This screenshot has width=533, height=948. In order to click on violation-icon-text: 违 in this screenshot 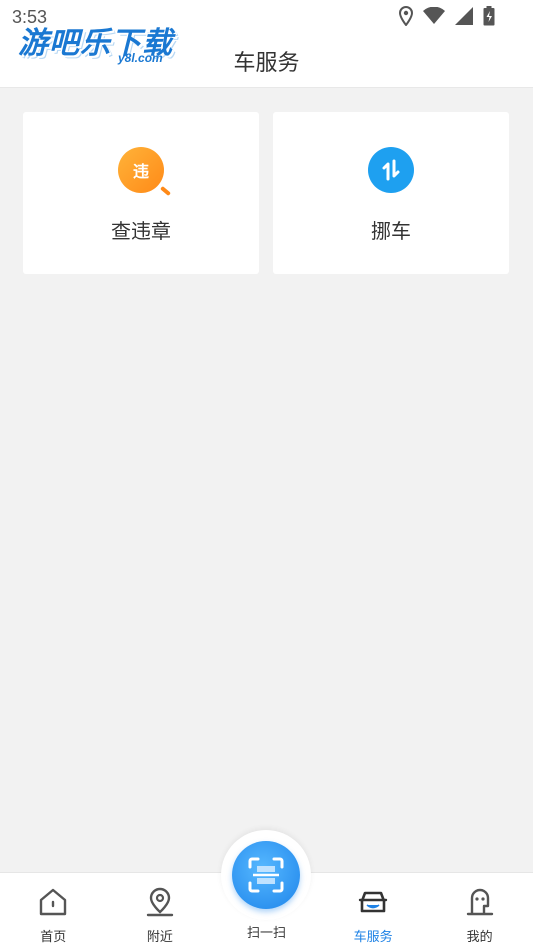, I will do `click(140, 171)`.